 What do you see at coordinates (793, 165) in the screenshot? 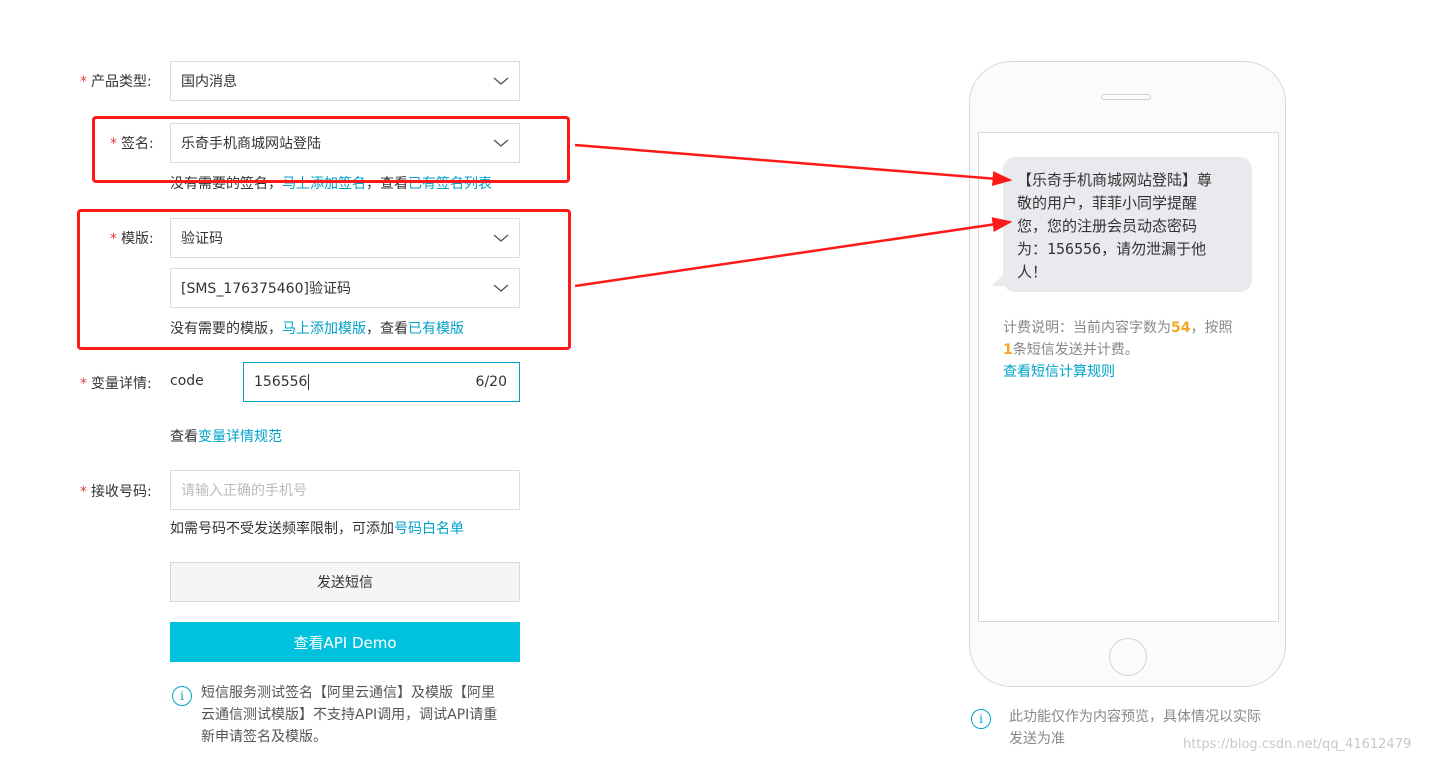
I see `arrow-signature` at bounding box center [793, 165].